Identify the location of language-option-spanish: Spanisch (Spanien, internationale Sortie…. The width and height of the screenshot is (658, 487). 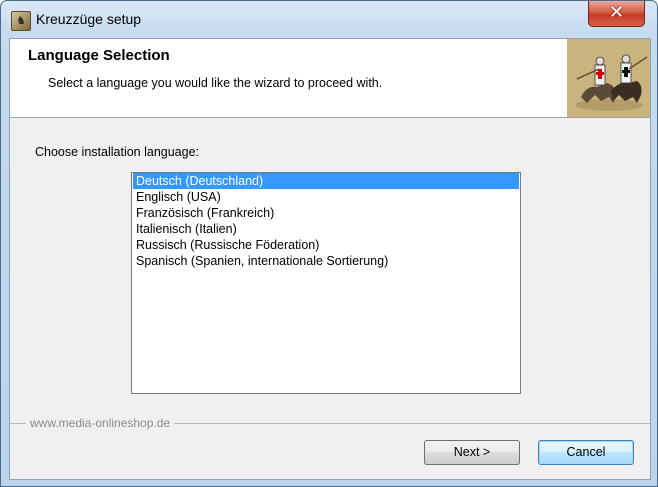
(326, 261).